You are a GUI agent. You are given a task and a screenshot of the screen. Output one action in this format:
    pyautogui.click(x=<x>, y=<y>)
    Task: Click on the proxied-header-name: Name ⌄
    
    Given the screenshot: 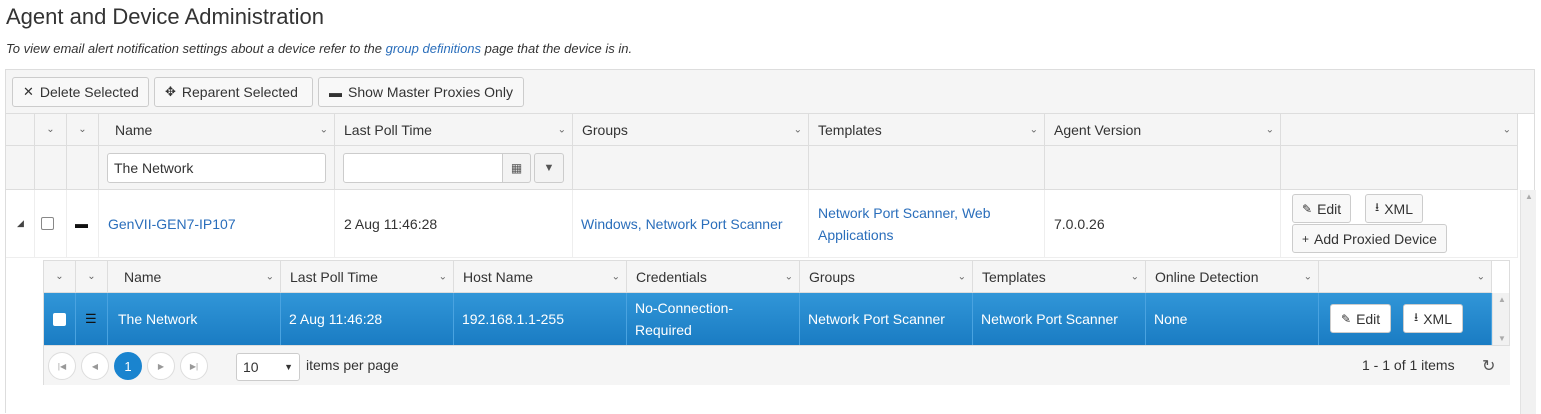 What is the action you would take?
    pyautogui.click(x=194, y=276)
    